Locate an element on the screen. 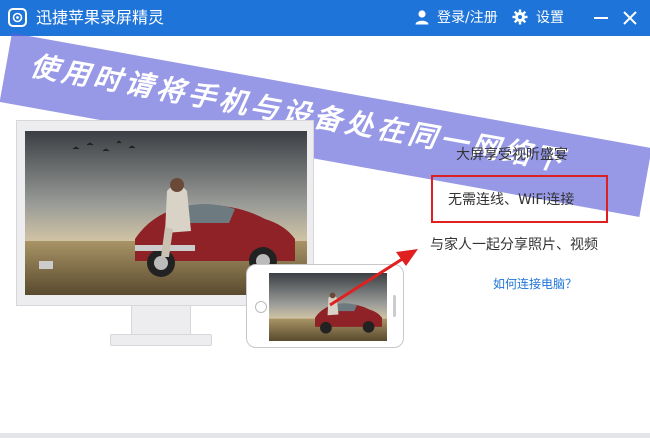 The image size is (650, 438). user-icon is located at coordinates (422, 17).